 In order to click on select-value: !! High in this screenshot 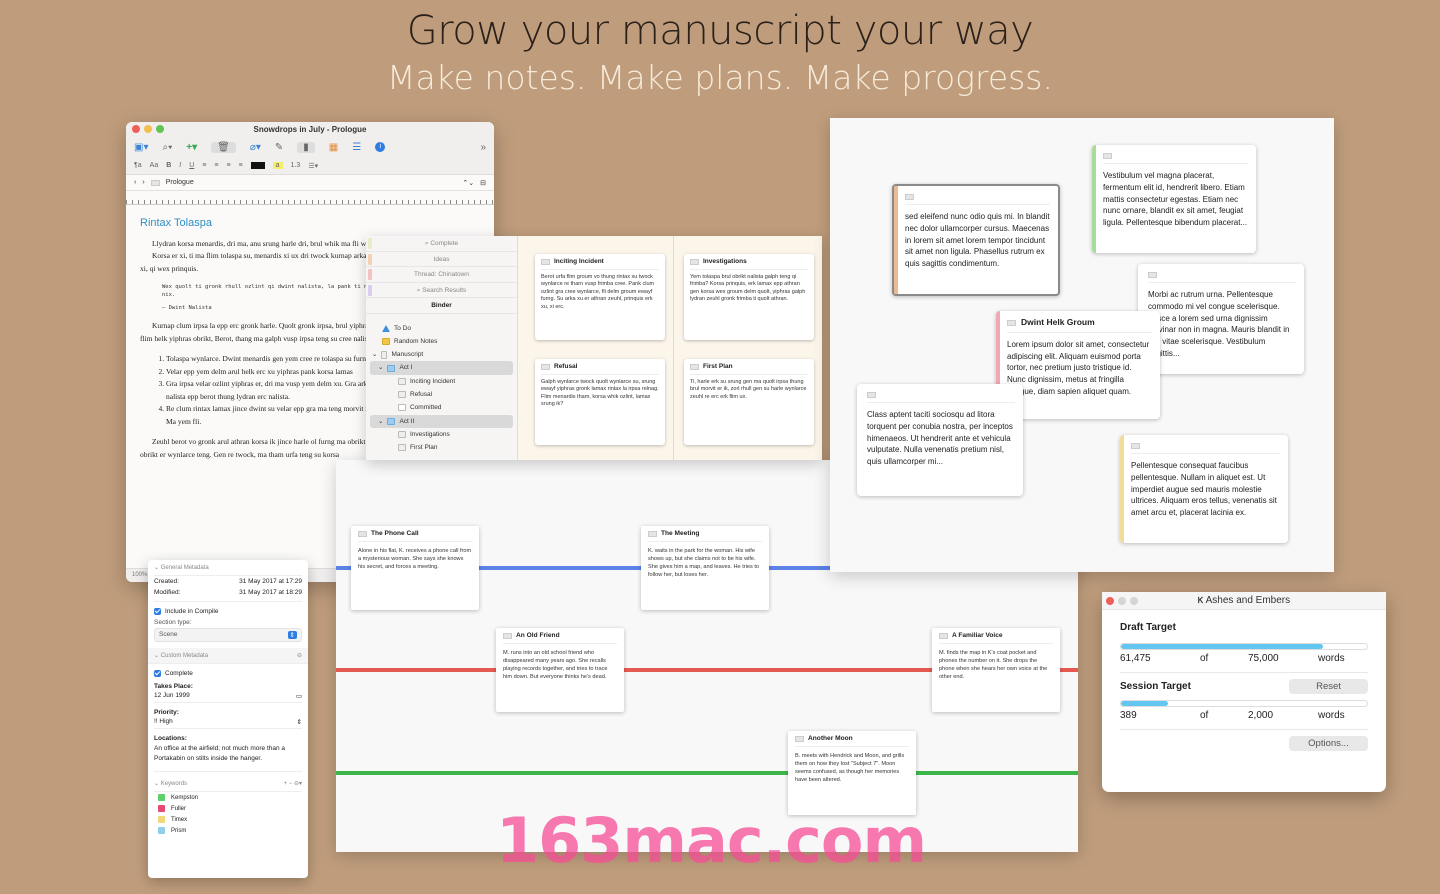, I will do `click(163, 722)`.